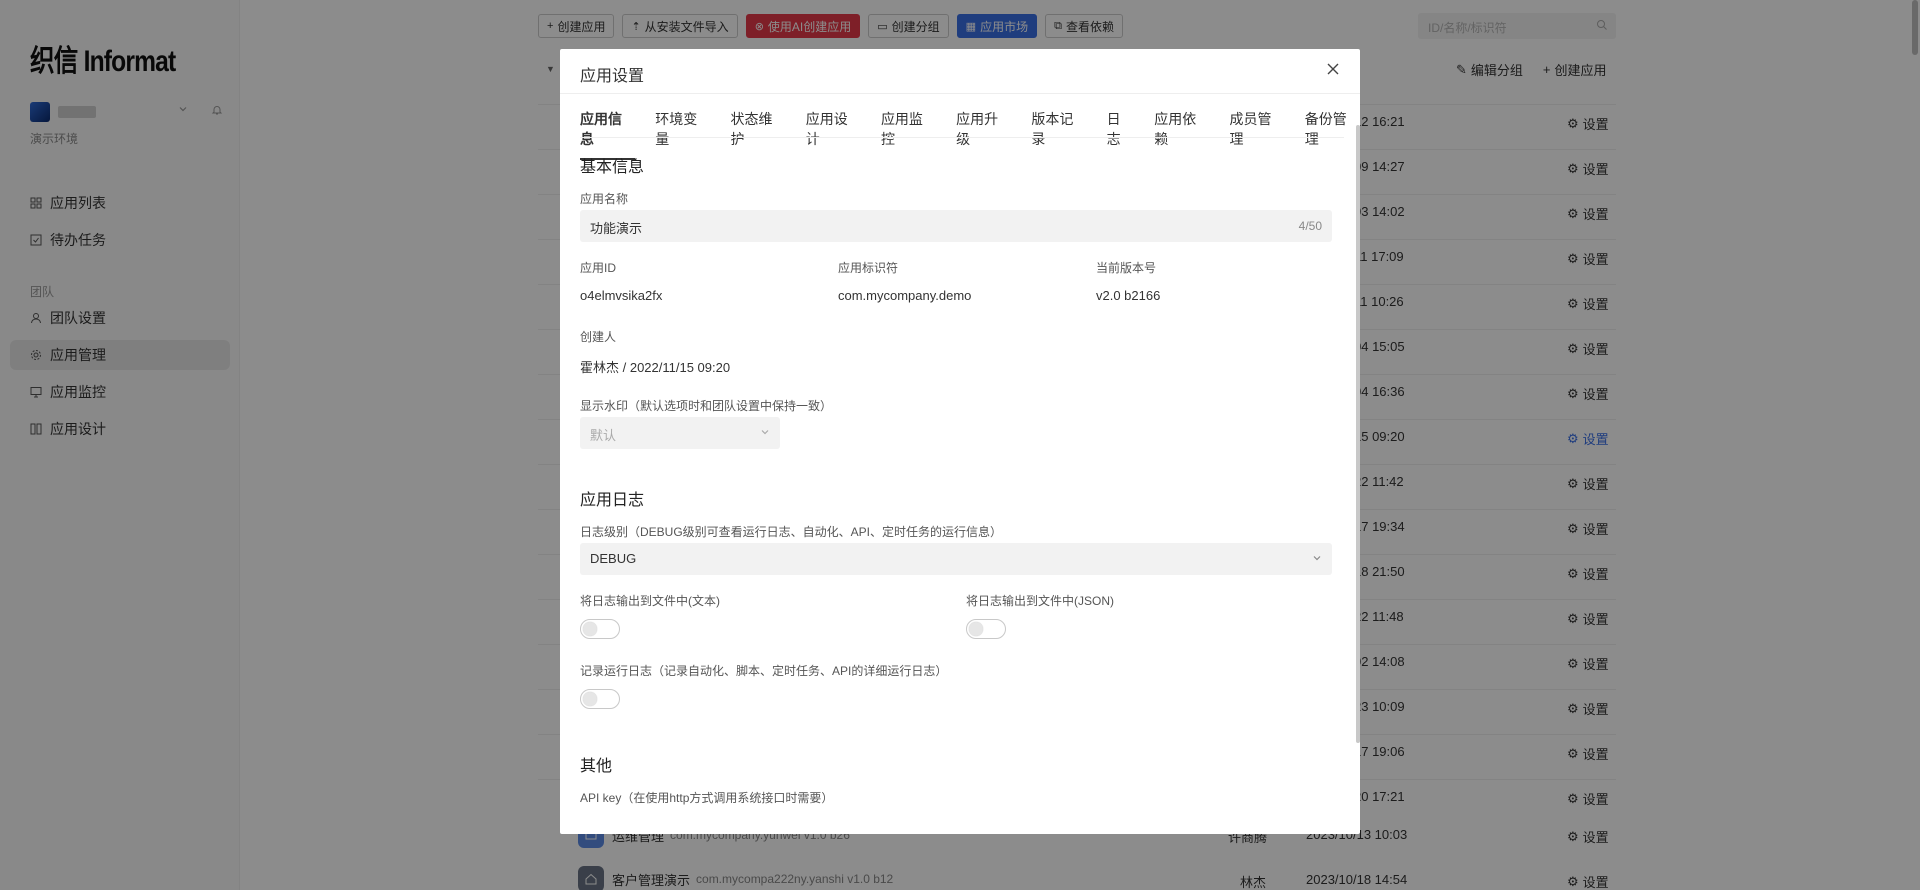 Image resolution: width=1920 pixels, height=890 pixels. I want to click on version-label: 当前版本号, so click(1126, 268).